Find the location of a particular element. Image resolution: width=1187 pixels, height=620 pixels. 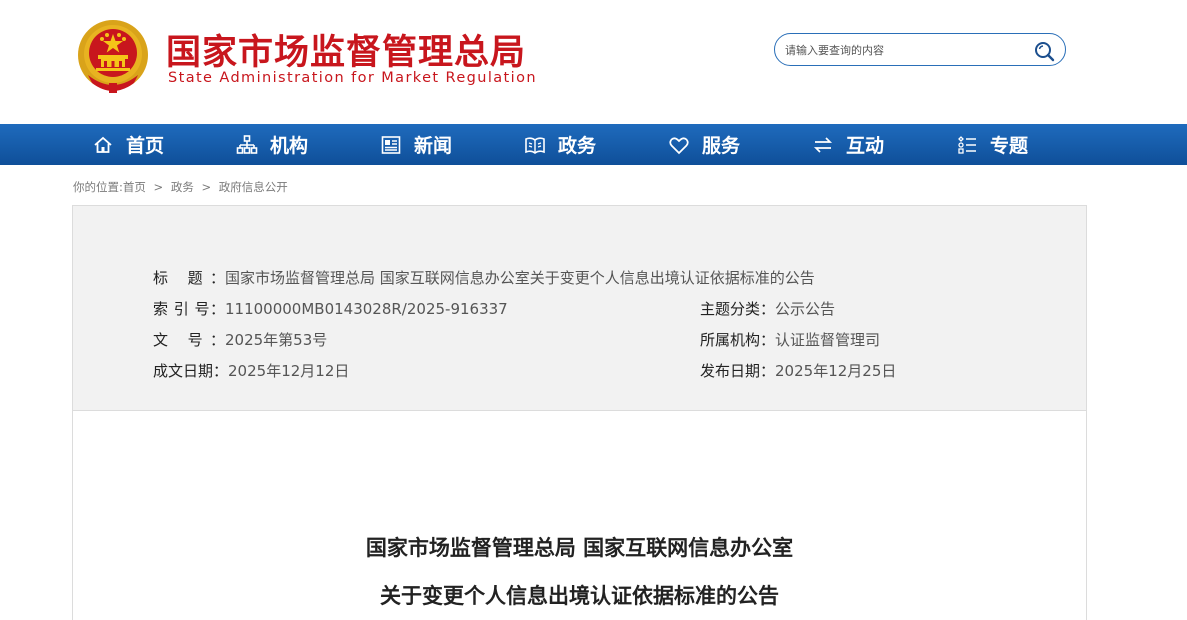

meta-org-row: 所属机构：认证监督管理司 is located at coordinates (790, 340).